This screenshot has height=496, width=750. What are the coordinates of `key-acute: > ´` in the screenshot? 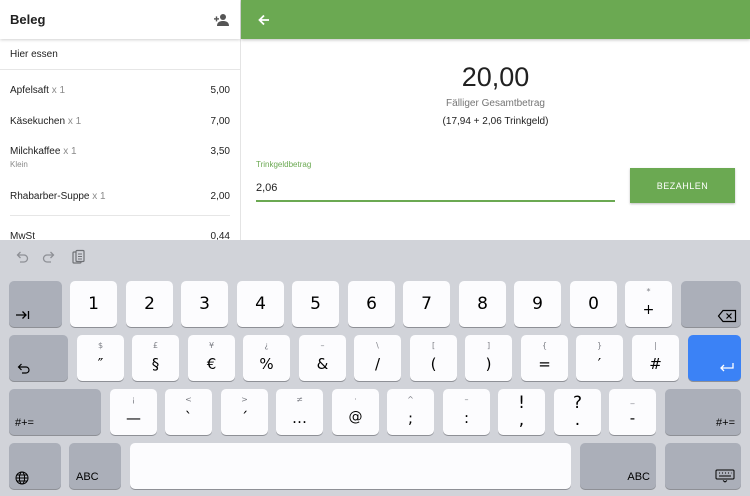 It's located at (244, 412).